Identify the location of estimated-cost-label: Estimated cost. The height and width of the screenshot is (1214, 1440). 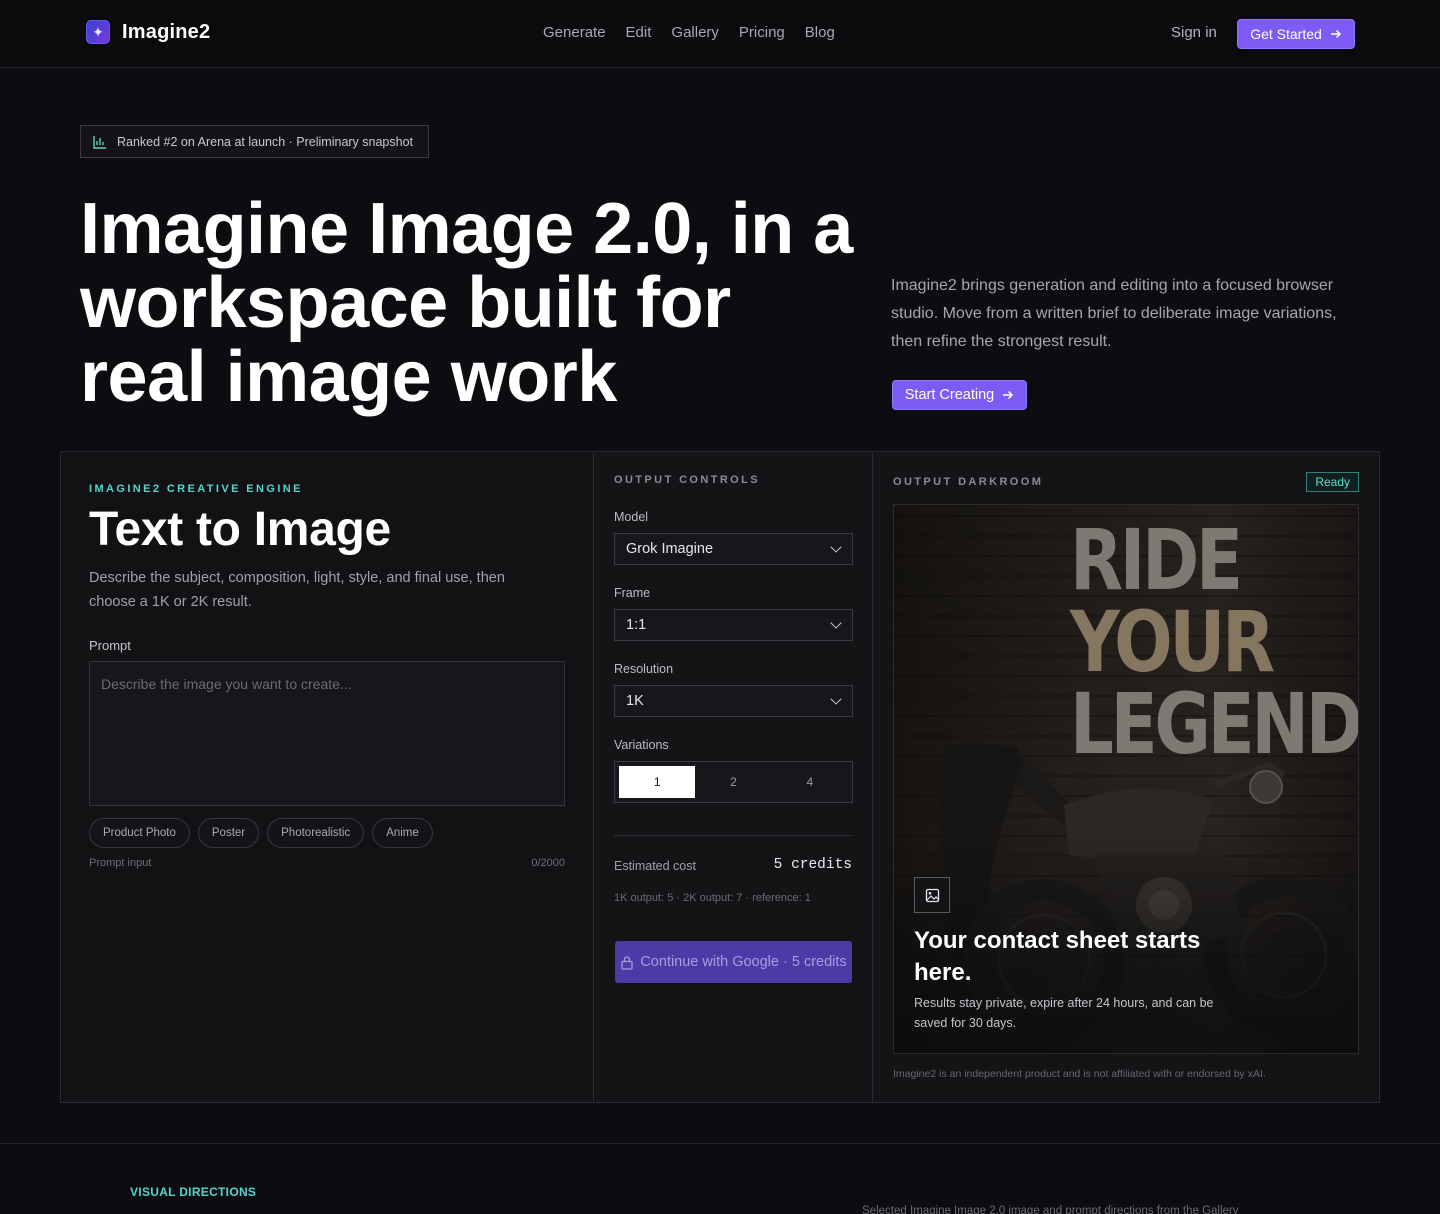
(655, 866).